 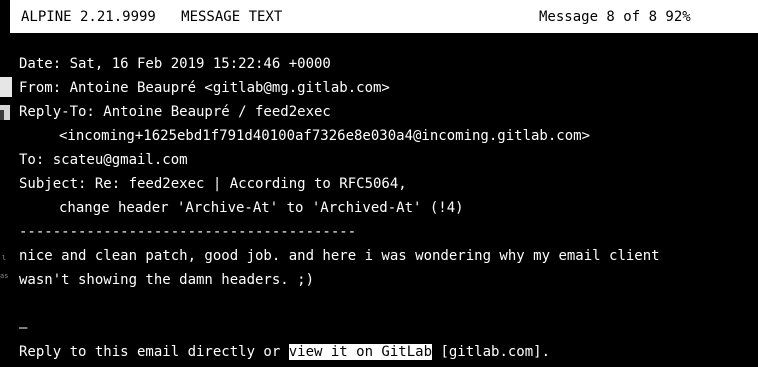 I want to click on body-line: wasn't showing the damn headers. ;), so click(x=167, y=280).